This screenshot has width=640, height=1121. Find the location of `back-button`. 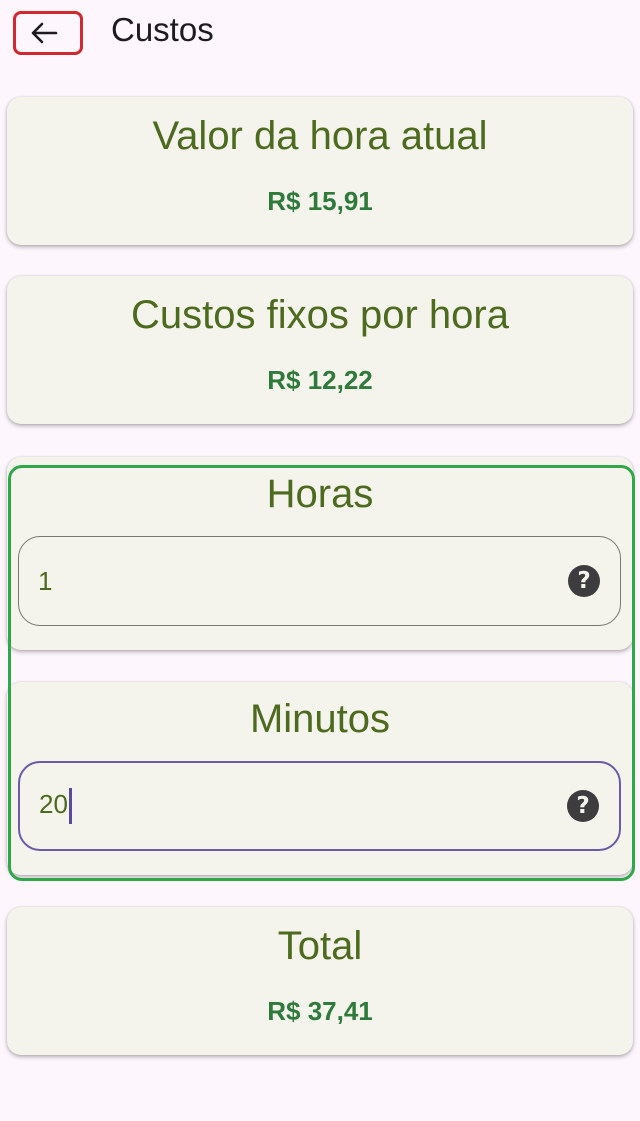

back-button is located at coordinates (48, 33).